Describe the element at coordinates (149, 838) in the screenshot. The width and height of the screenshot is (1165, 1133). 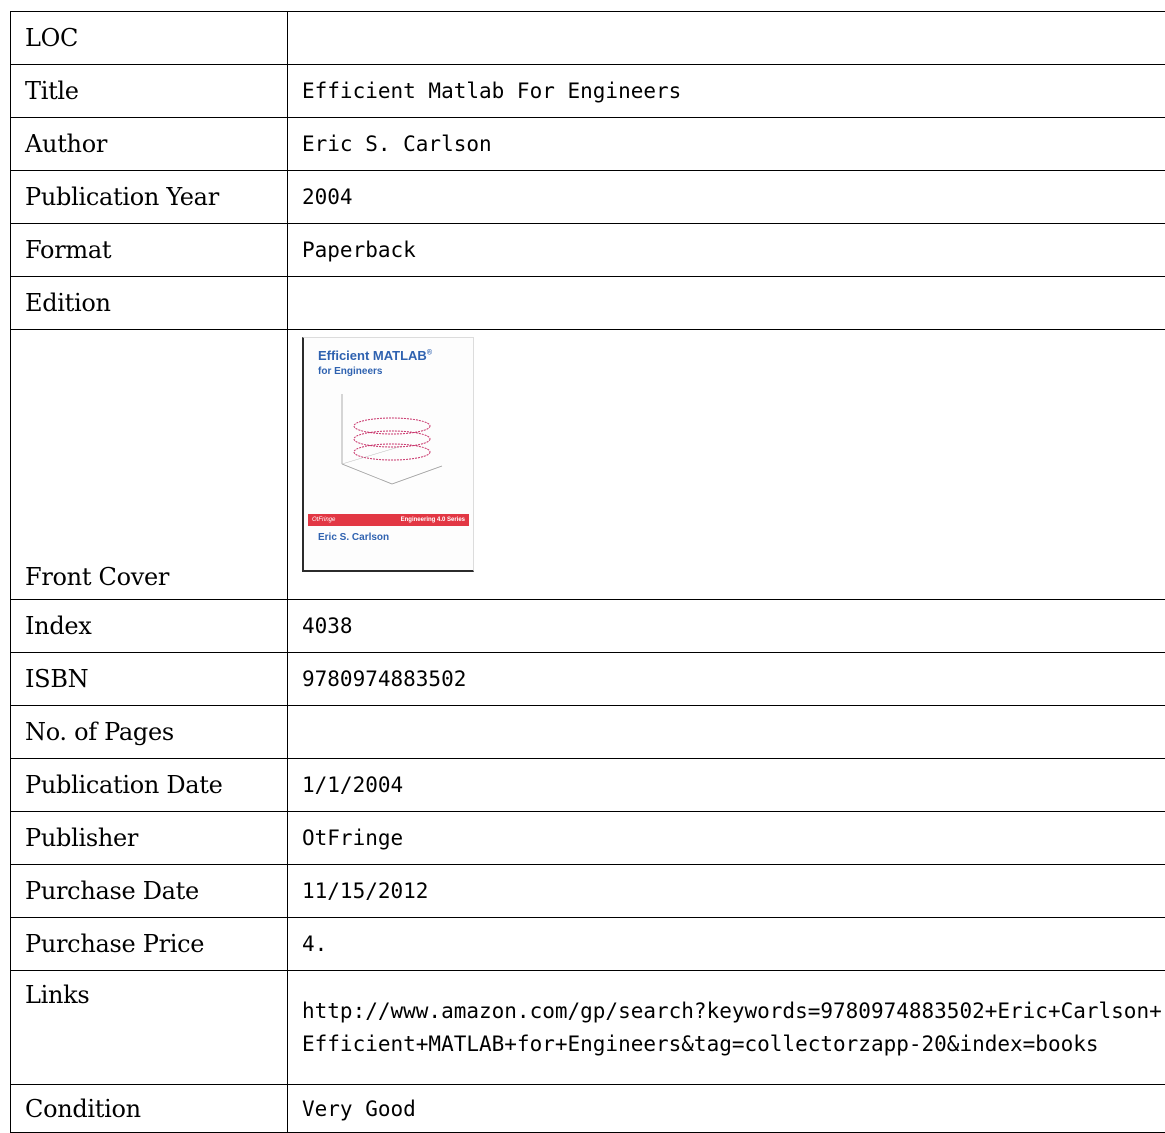
I see `publisher-label: Publisher` at that location.